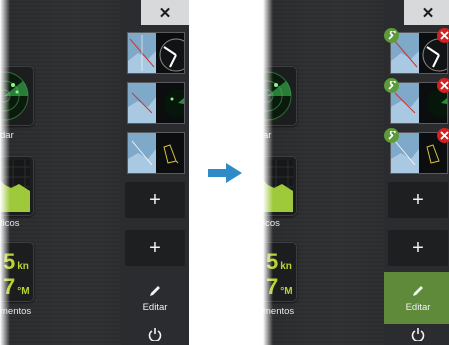 The image size is (449, 345). I want to click on favorite-chart-gauge, so click(156, 53).